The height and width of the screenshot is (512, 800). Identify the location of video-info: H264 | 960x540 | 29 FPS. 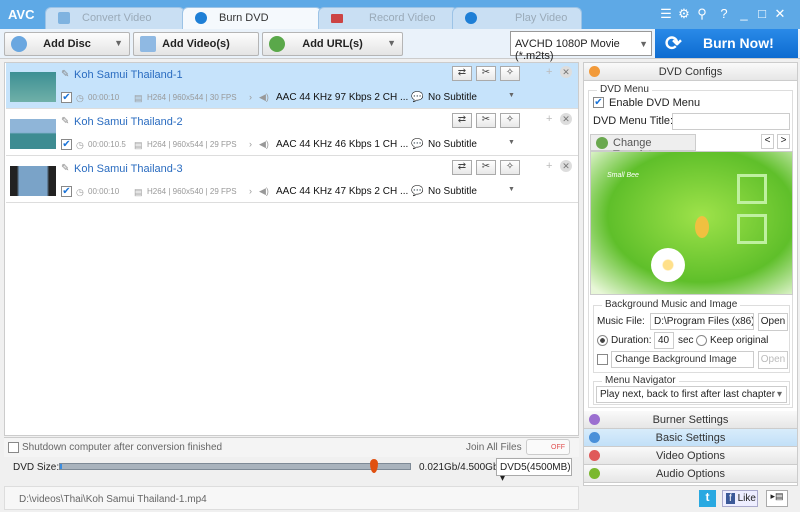
(192, 191).